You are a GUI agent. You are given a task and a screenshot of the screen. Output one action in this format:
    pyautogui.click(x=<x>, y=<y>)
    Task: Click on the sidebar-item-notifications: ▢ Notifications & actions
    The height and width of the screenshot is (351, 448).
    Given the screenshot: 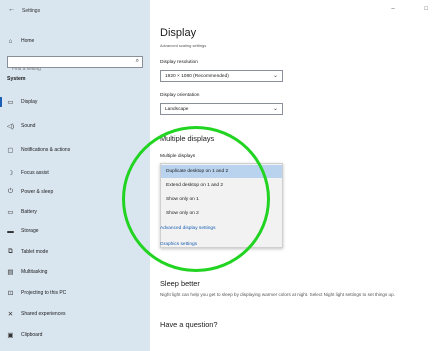 What is the action you would take?
    pyautogui.click(x=75, y=150)
    